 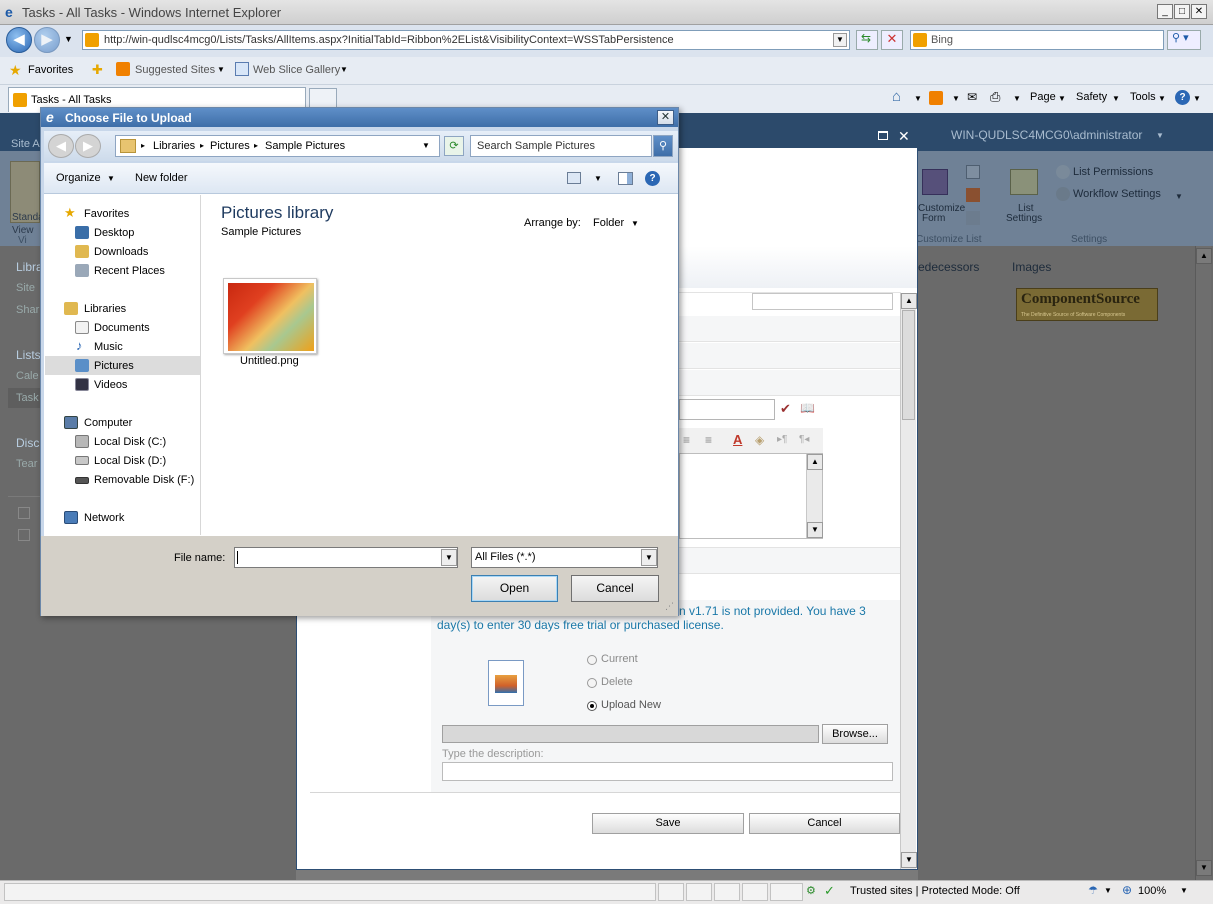 What do you see at coordinates (751, 496) in the screenshot?
I see `description-textarea: ▲ ▼` at bounding box center [751, 496].